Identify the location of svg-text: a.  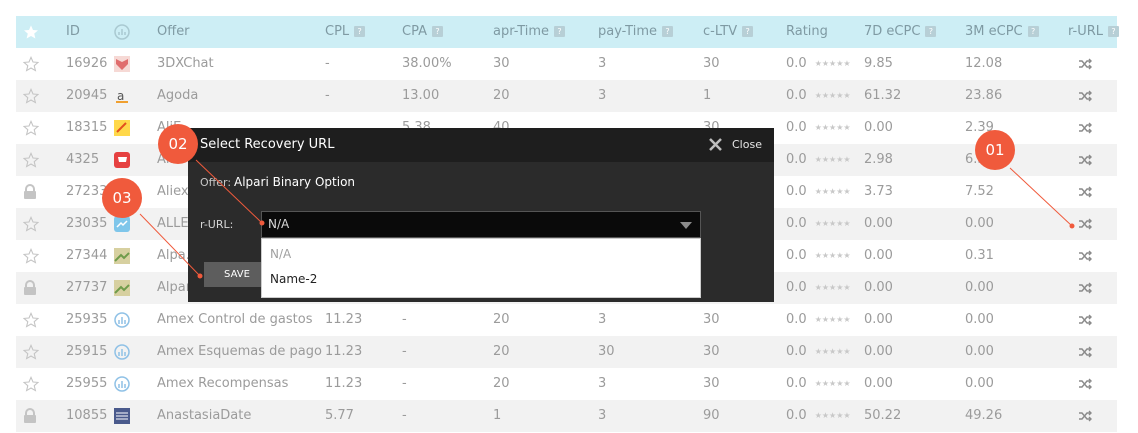
(120, 96).